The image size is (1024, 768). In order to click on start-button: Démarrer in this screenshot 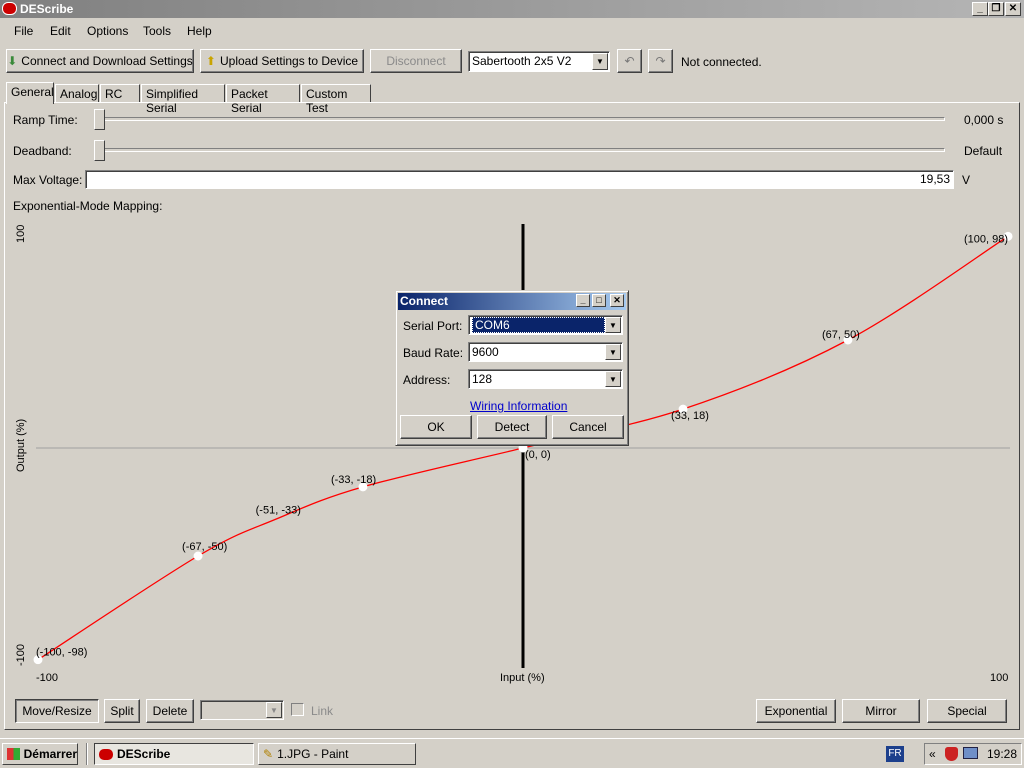, I will do `click(40, 754)`.